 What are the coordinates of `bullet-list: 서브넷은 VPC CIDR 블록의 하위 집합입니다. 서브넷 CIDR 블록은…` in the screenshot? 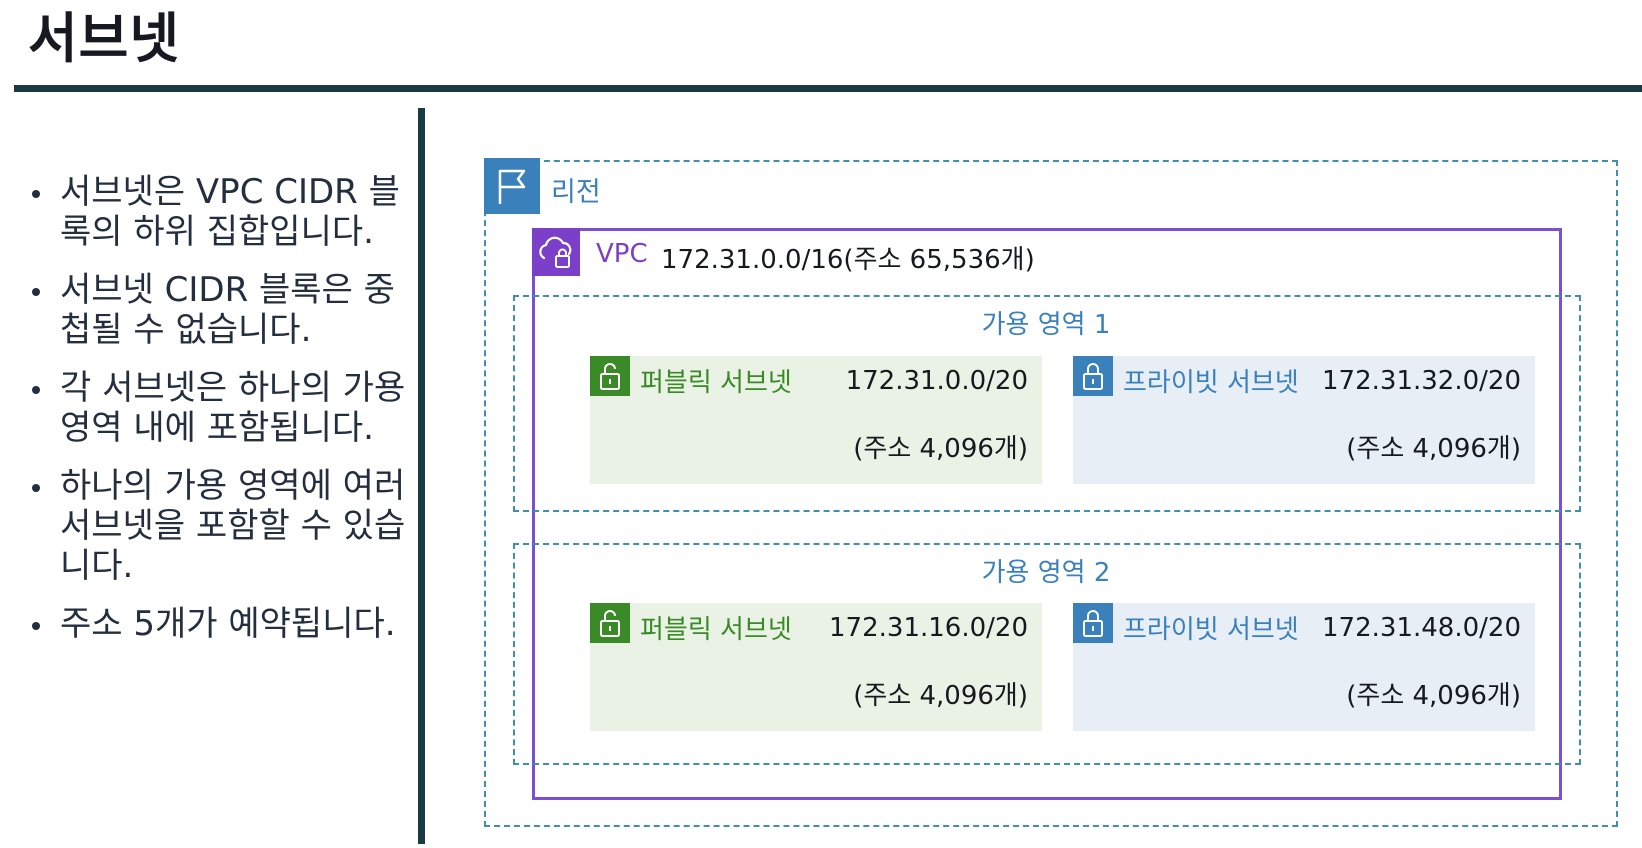 It's located at (221, 417).